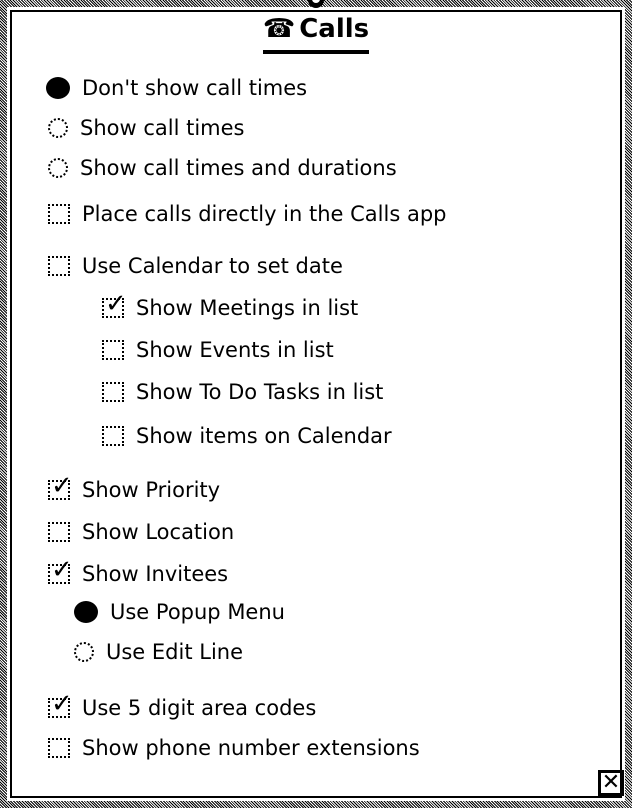 This screenshot has width=632, height=808. What do you see at coordinates (260, 392) in the screenshot?
I see `option-label: Show To Do Tasks in list` at bounding box center [260, 392].